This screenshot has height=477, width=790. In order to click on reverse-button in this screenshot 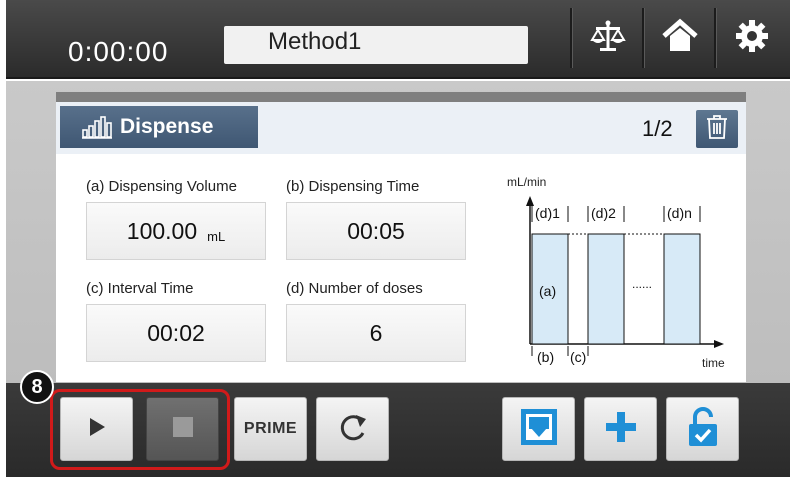, I will do `click(352, 429)`.